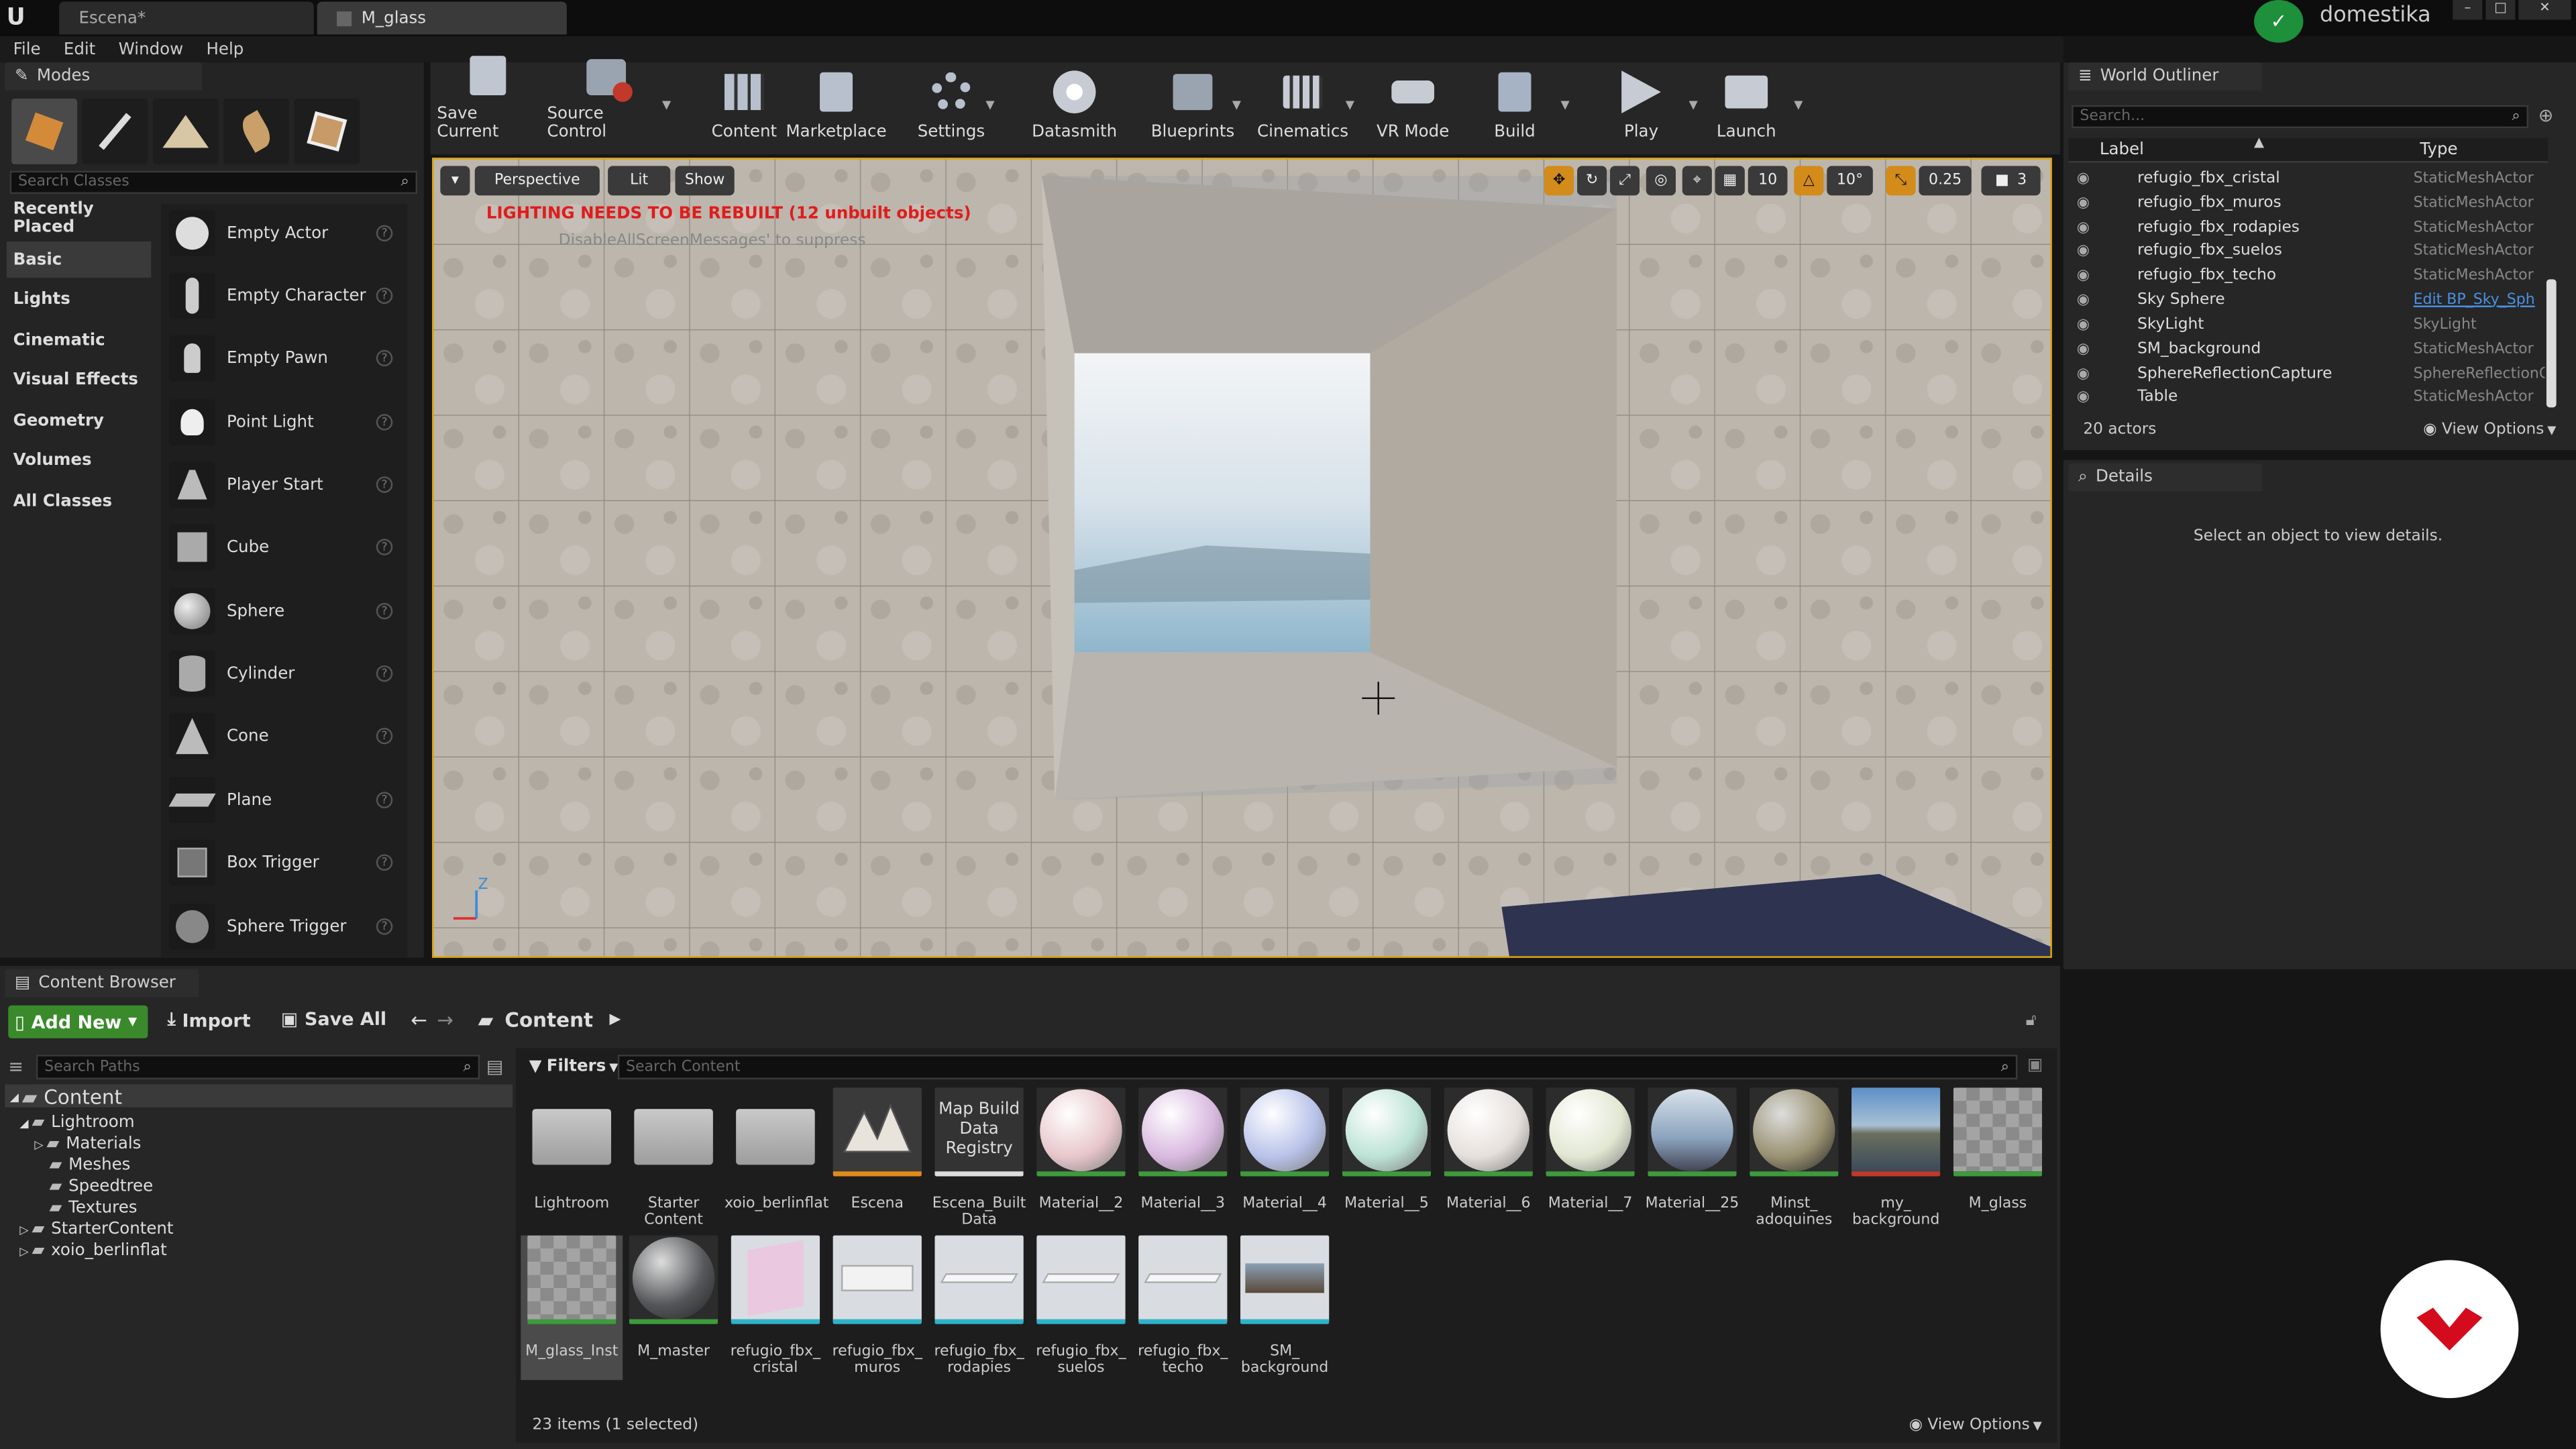 Image resolution: width=2576 pixels, height=1449 pixels. I want to click on cinematics-button: Cinematics, so click(1302, 107).